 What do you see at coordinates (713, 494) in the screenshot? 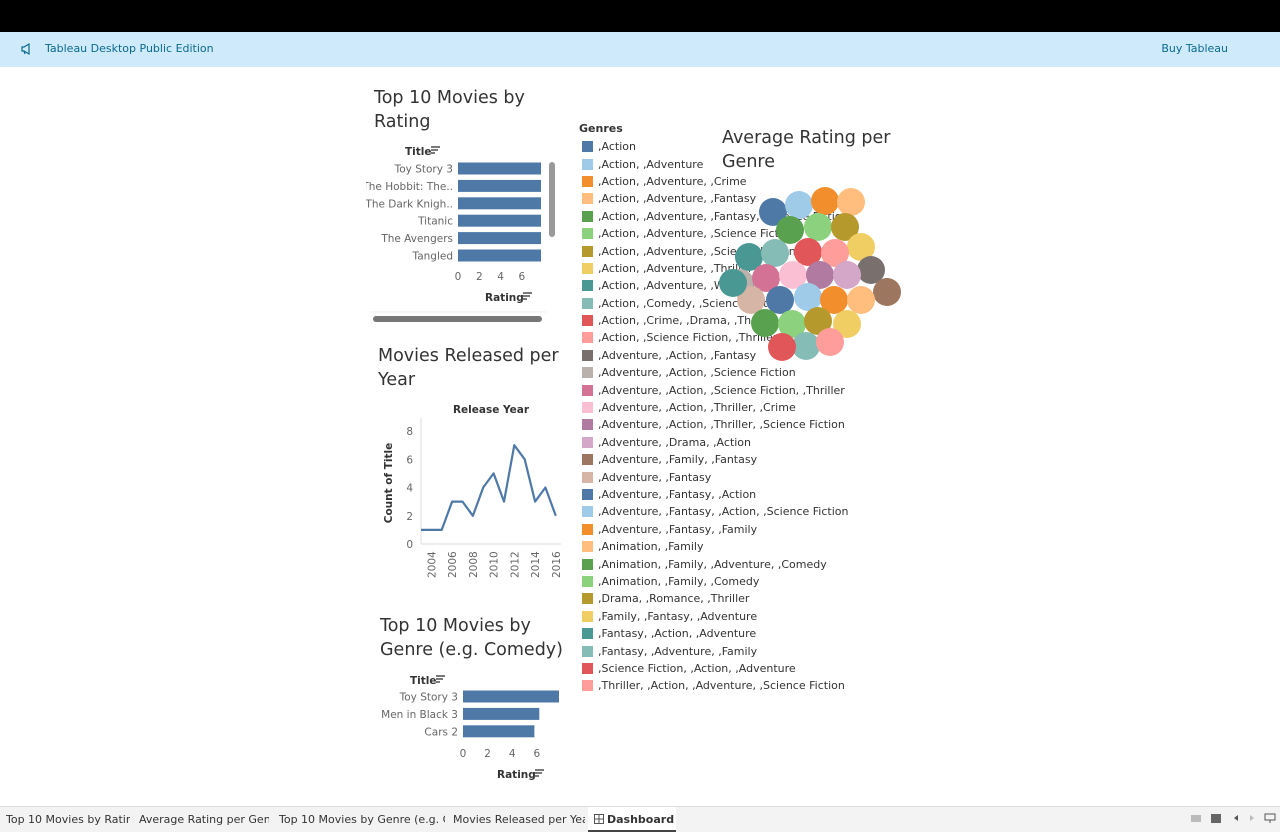
I see `legend-item: ,Adventure, ,Fantasy, ,Action` at bounding box center [713, 494].